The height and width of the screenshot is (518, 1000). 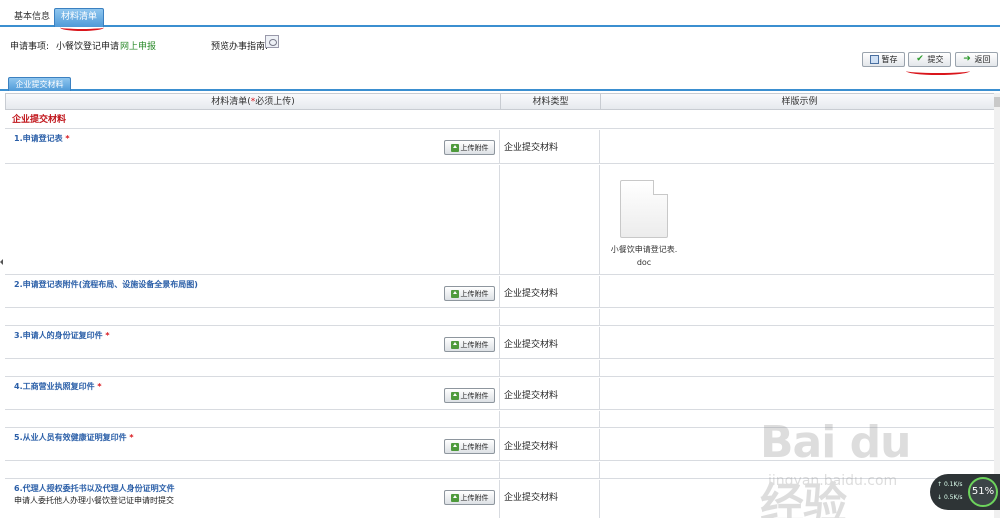 What do you see at coordinates (58, 335) in the screenshot?
I see `item-title-text: 3.申请人的身份证复印件` at bounding box center [58, 335].